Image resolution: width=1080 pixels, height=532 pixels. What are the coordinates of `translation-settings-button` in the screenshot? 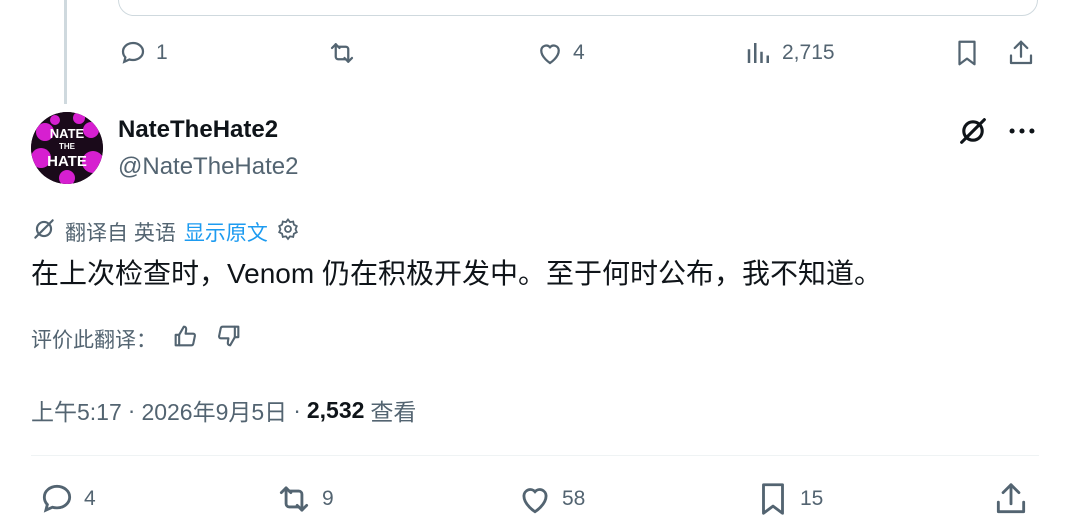 It's located at (288, 232).